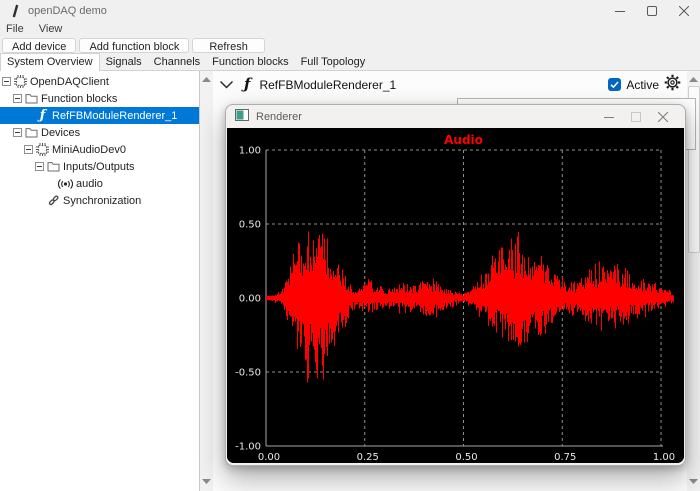  Describe the element at coordinates (177, 62) in the screenshot. I see `tab-channels: Channels` at that location.